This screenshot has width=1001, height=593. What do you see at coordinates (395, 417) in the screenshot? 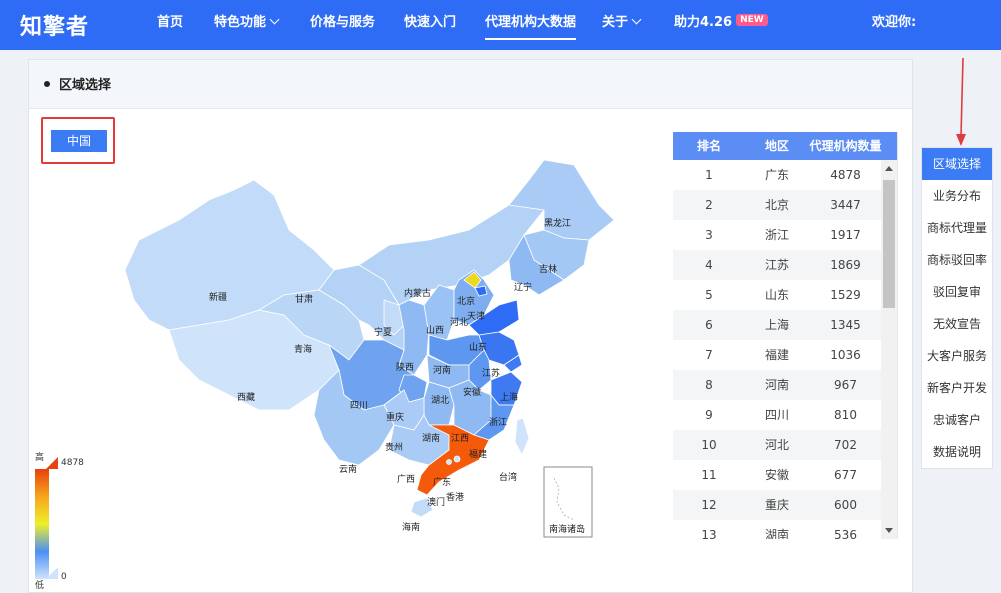
I see `label-chongqing: 重庆` at bounding box center [395, 417].